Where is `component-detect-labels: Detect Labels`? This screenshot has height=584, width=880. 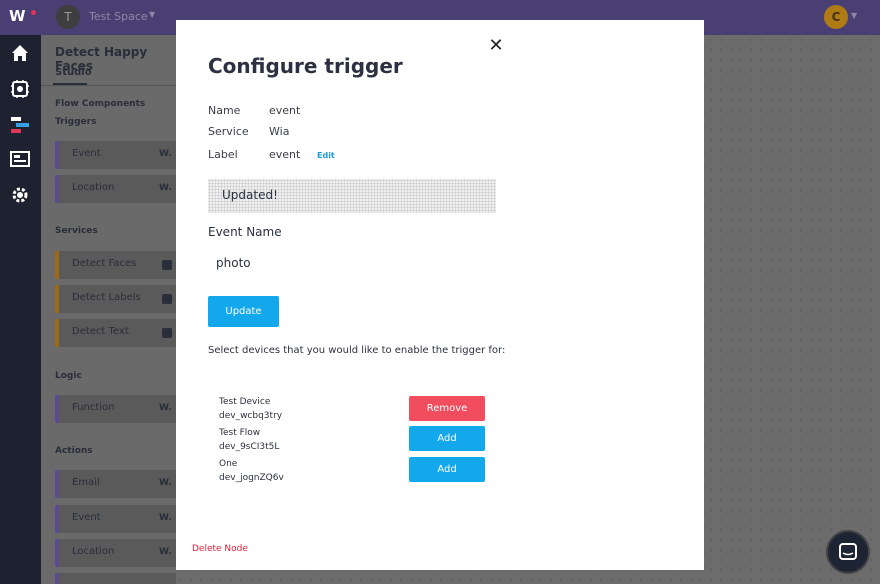 component-detect-labels: Detect Labels is located at coordinates (117, 299).